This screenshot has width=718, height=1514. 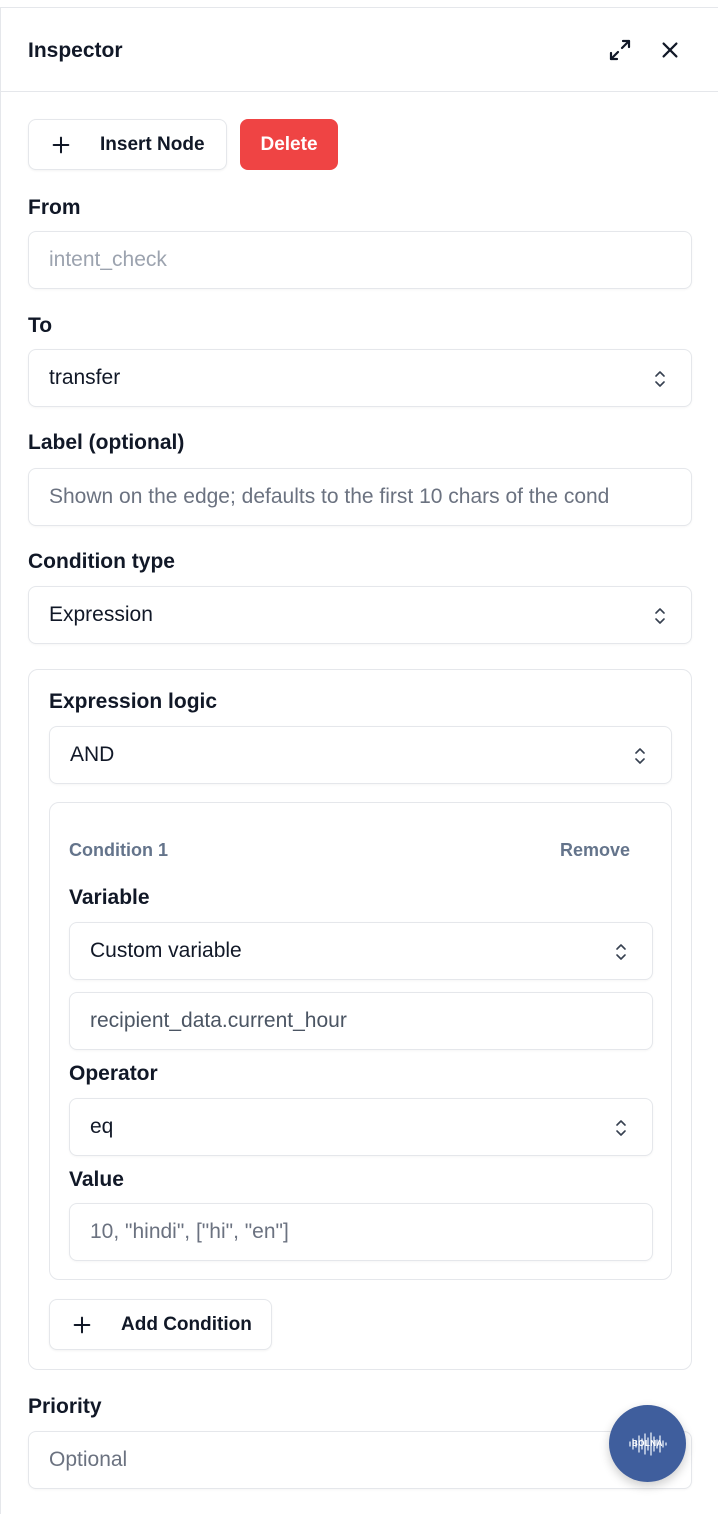 I want to click on value-text-input, so click(x=371, y=1232).